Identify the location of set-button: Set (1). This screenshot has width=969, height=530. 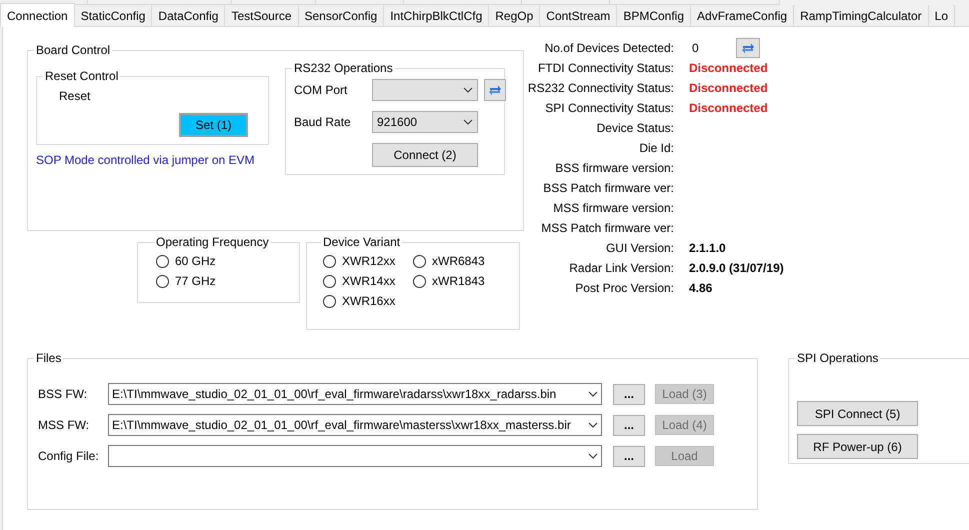
(213, 125).